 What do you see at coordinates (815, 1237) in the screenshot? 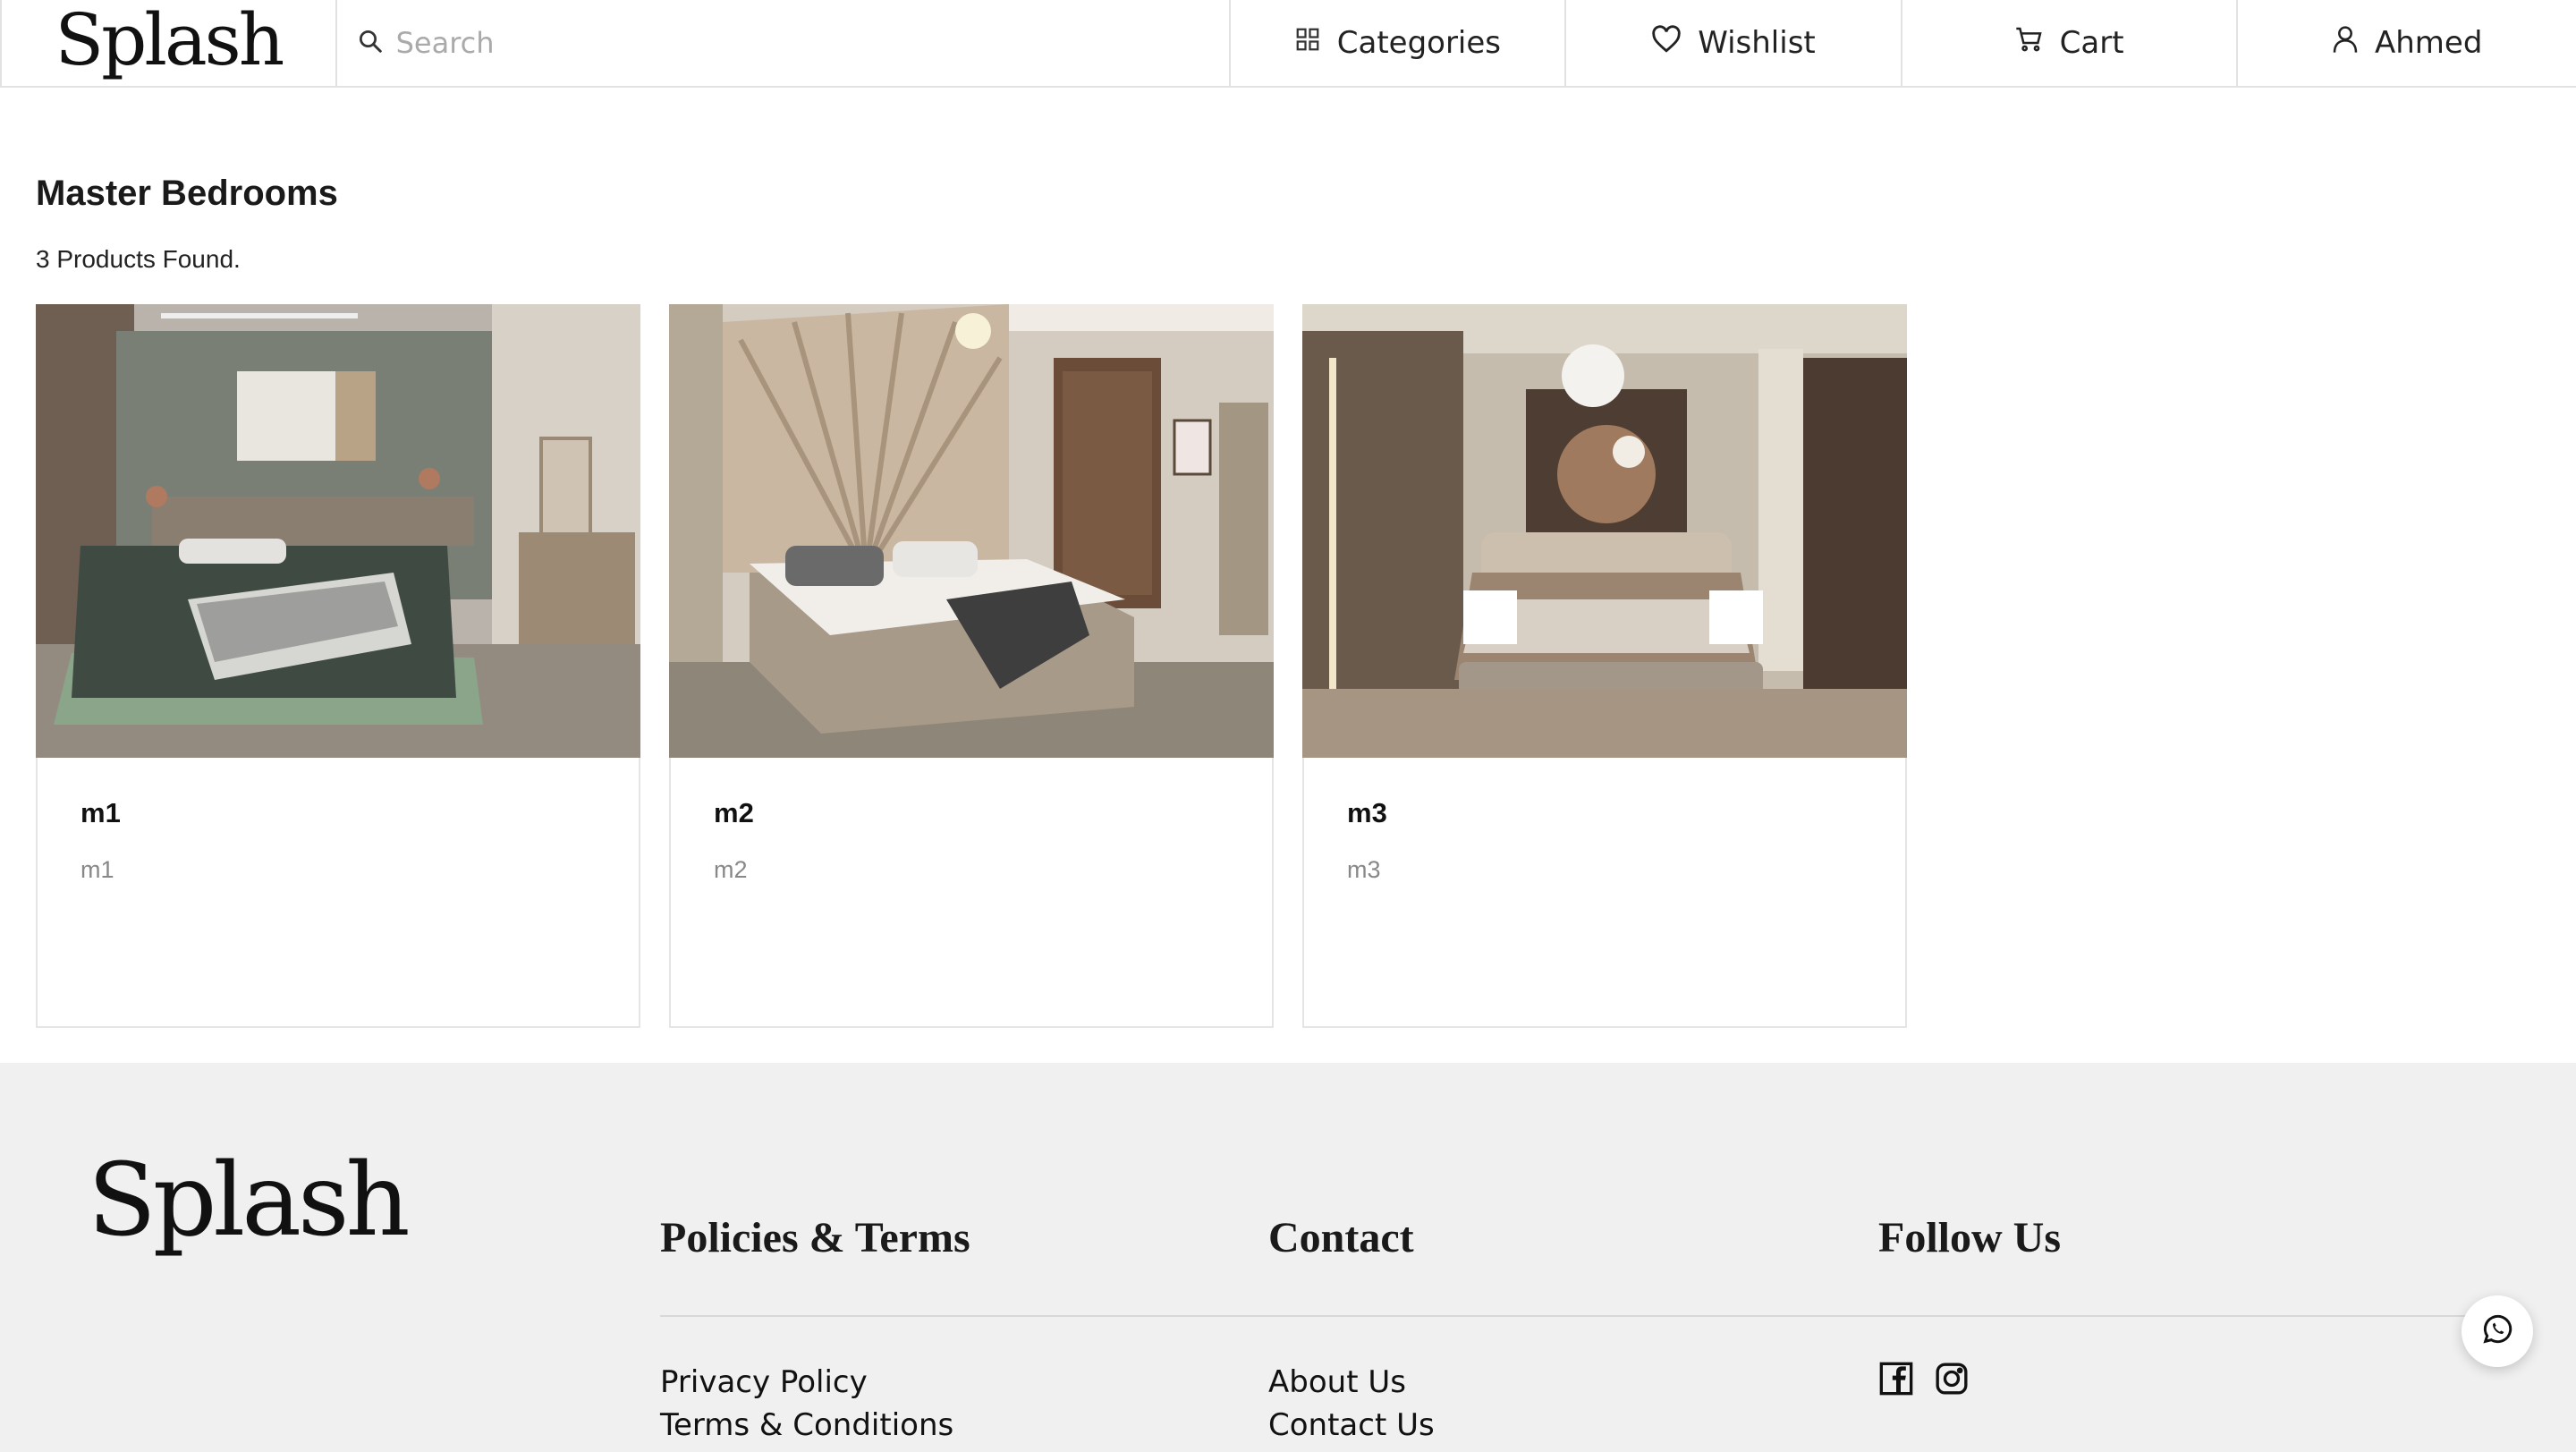
I see `policies-heading: Policies & Terms` at bounding box center [815, 1237].